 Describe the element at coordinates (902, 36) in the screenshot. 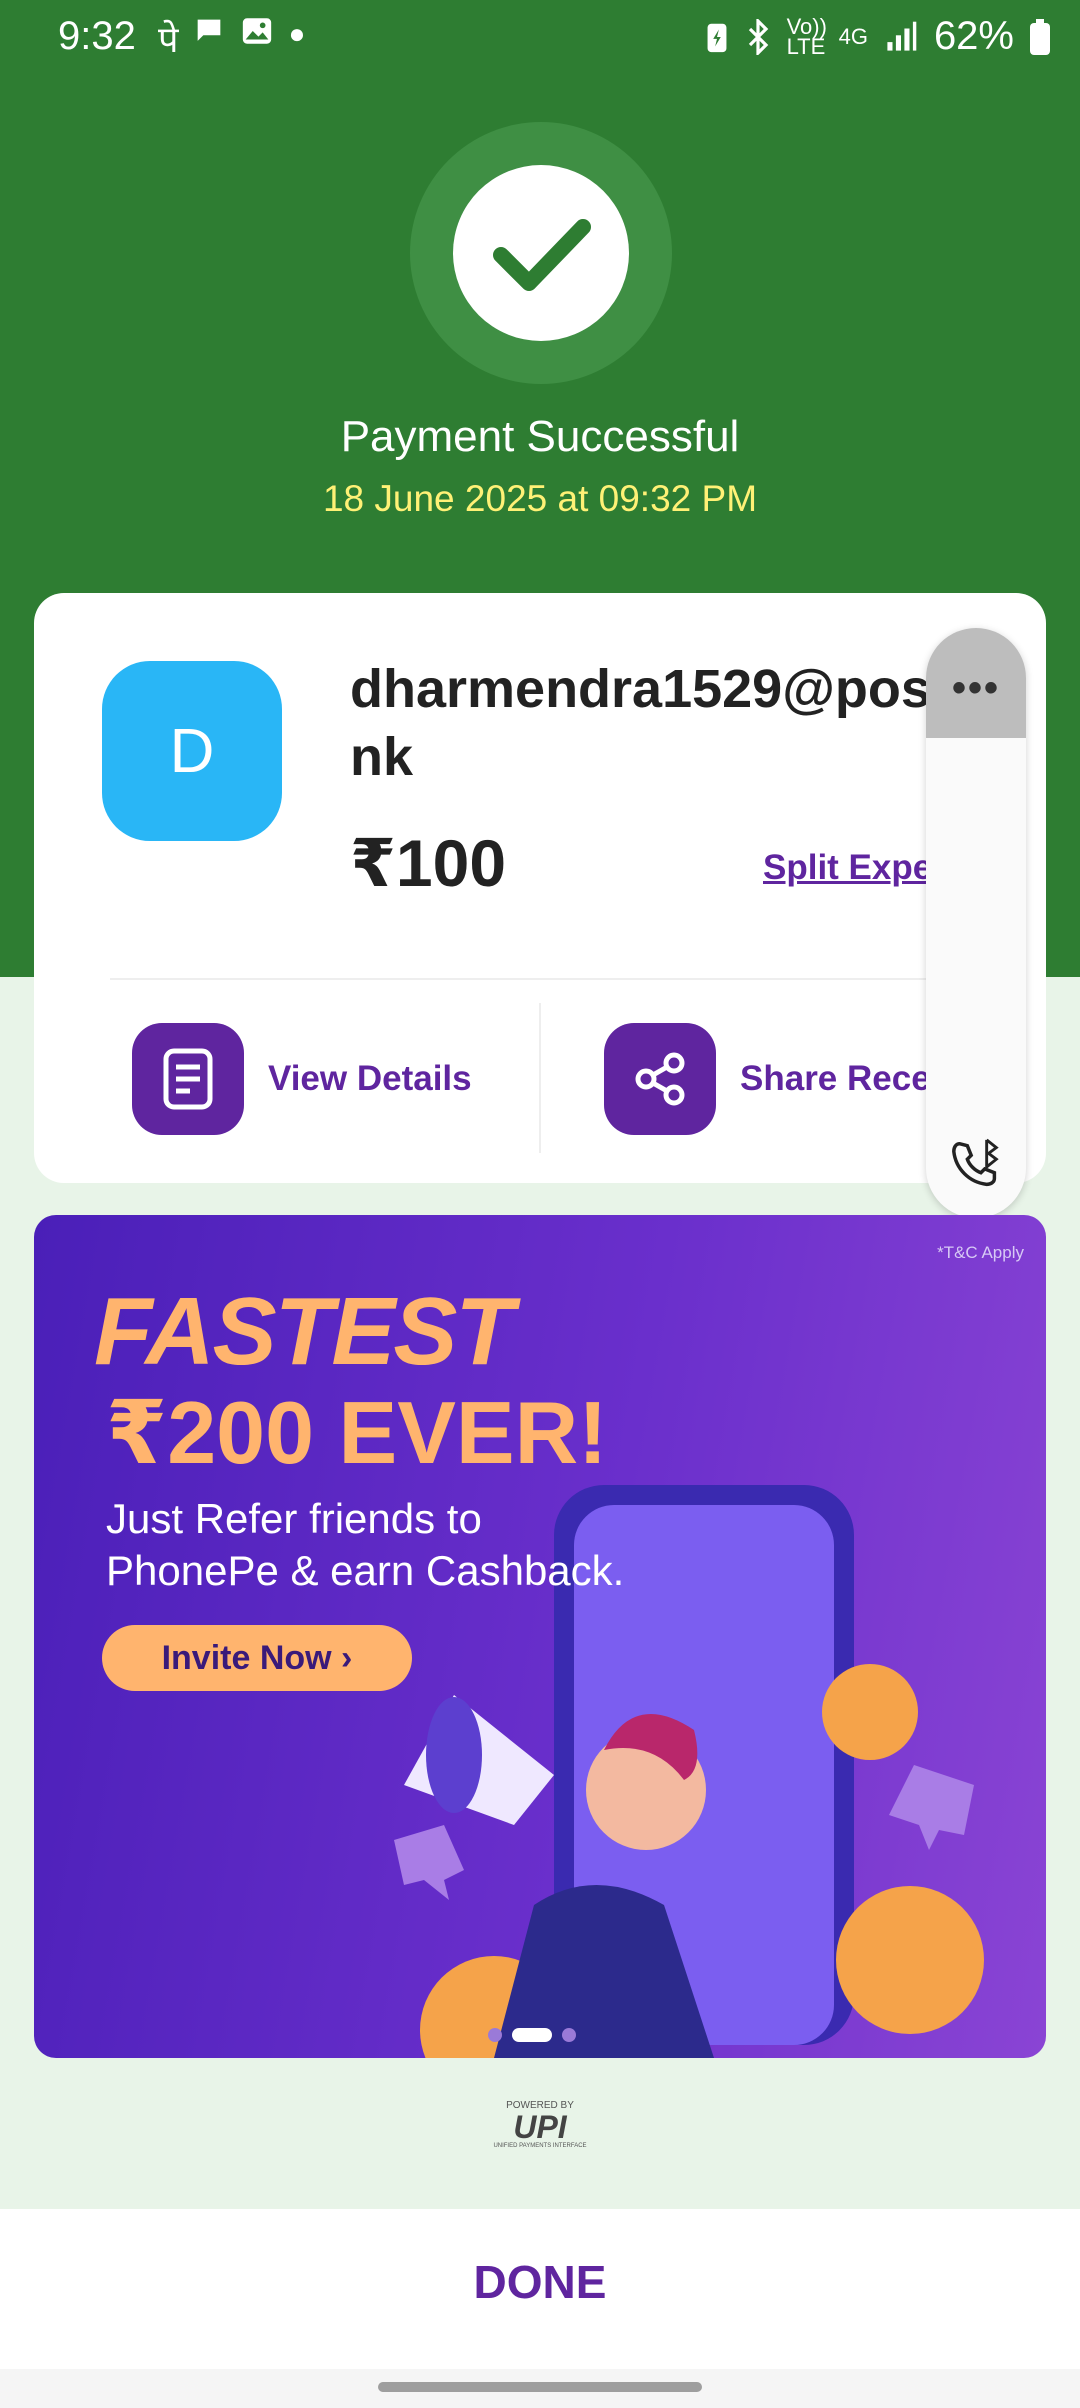

I see `signal-icon` at that location.